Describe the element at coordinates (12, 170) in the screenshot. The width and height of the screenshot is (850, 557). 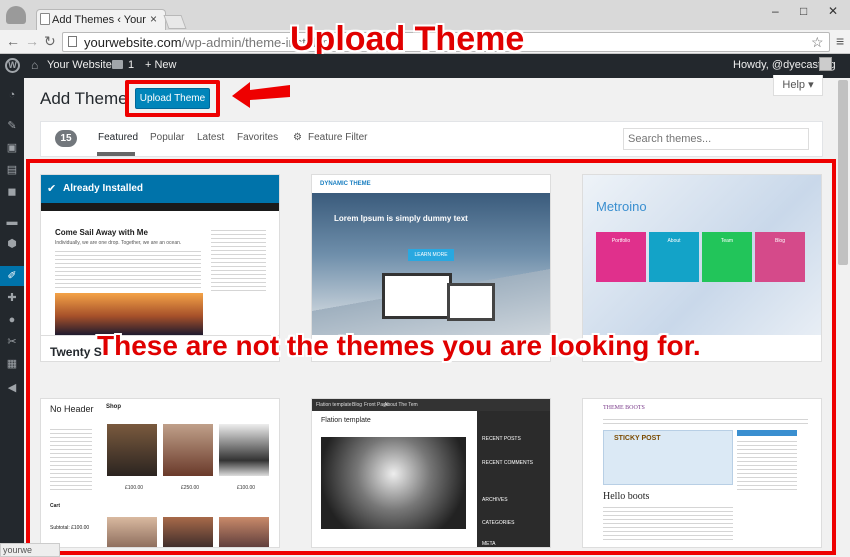
I see `pages-icon: ▤` at that location.